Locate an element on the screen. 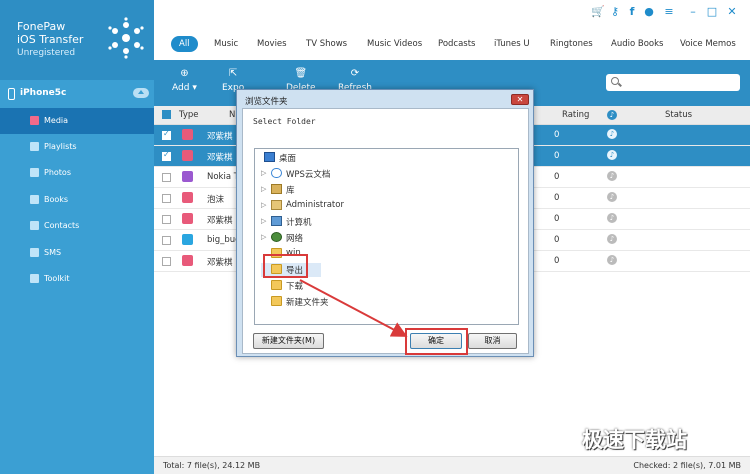 Image resolution: width=750 pixels, height=474 pixels. cloud-icon is located at coordinates (276, 173).